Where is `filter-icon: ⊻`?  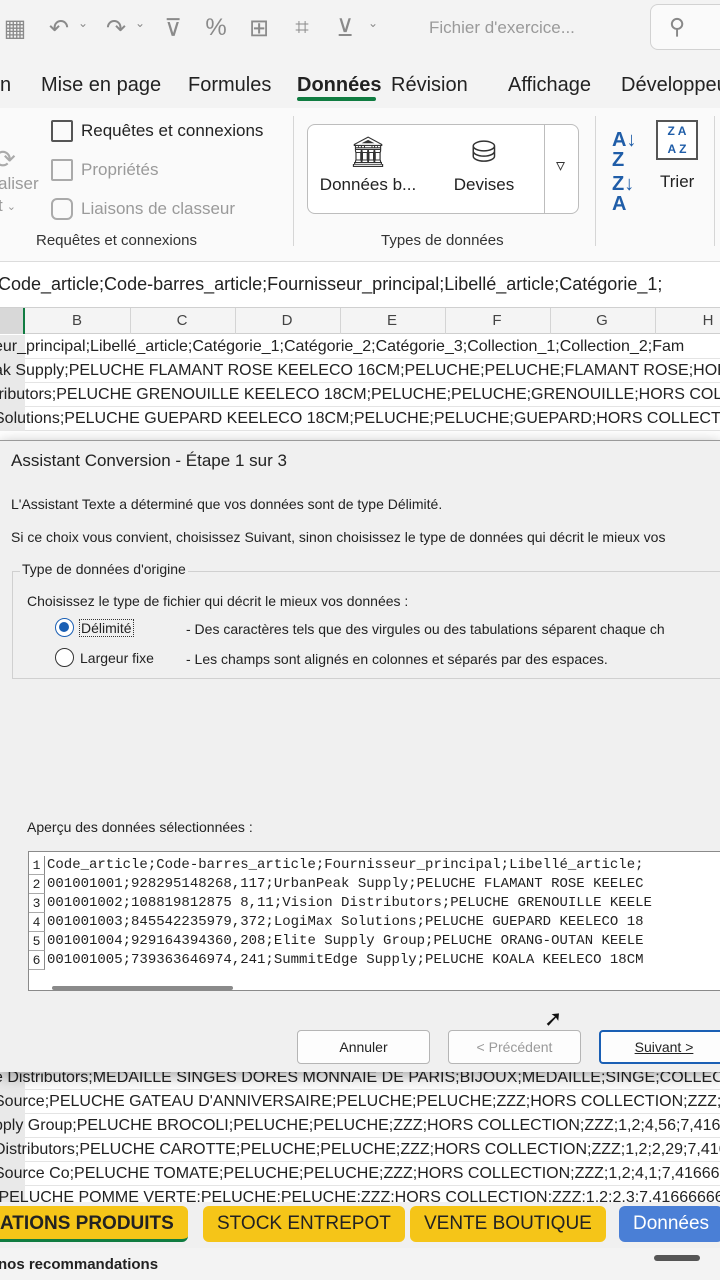
filter-icon: ⊻ is located at coordinates (345, 28).